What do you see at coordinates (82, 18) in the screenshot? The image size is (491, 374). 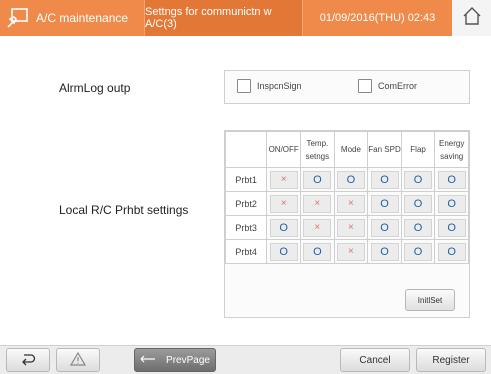 I see `app-title: A/C maintenance` at bounding box center [82, 18].